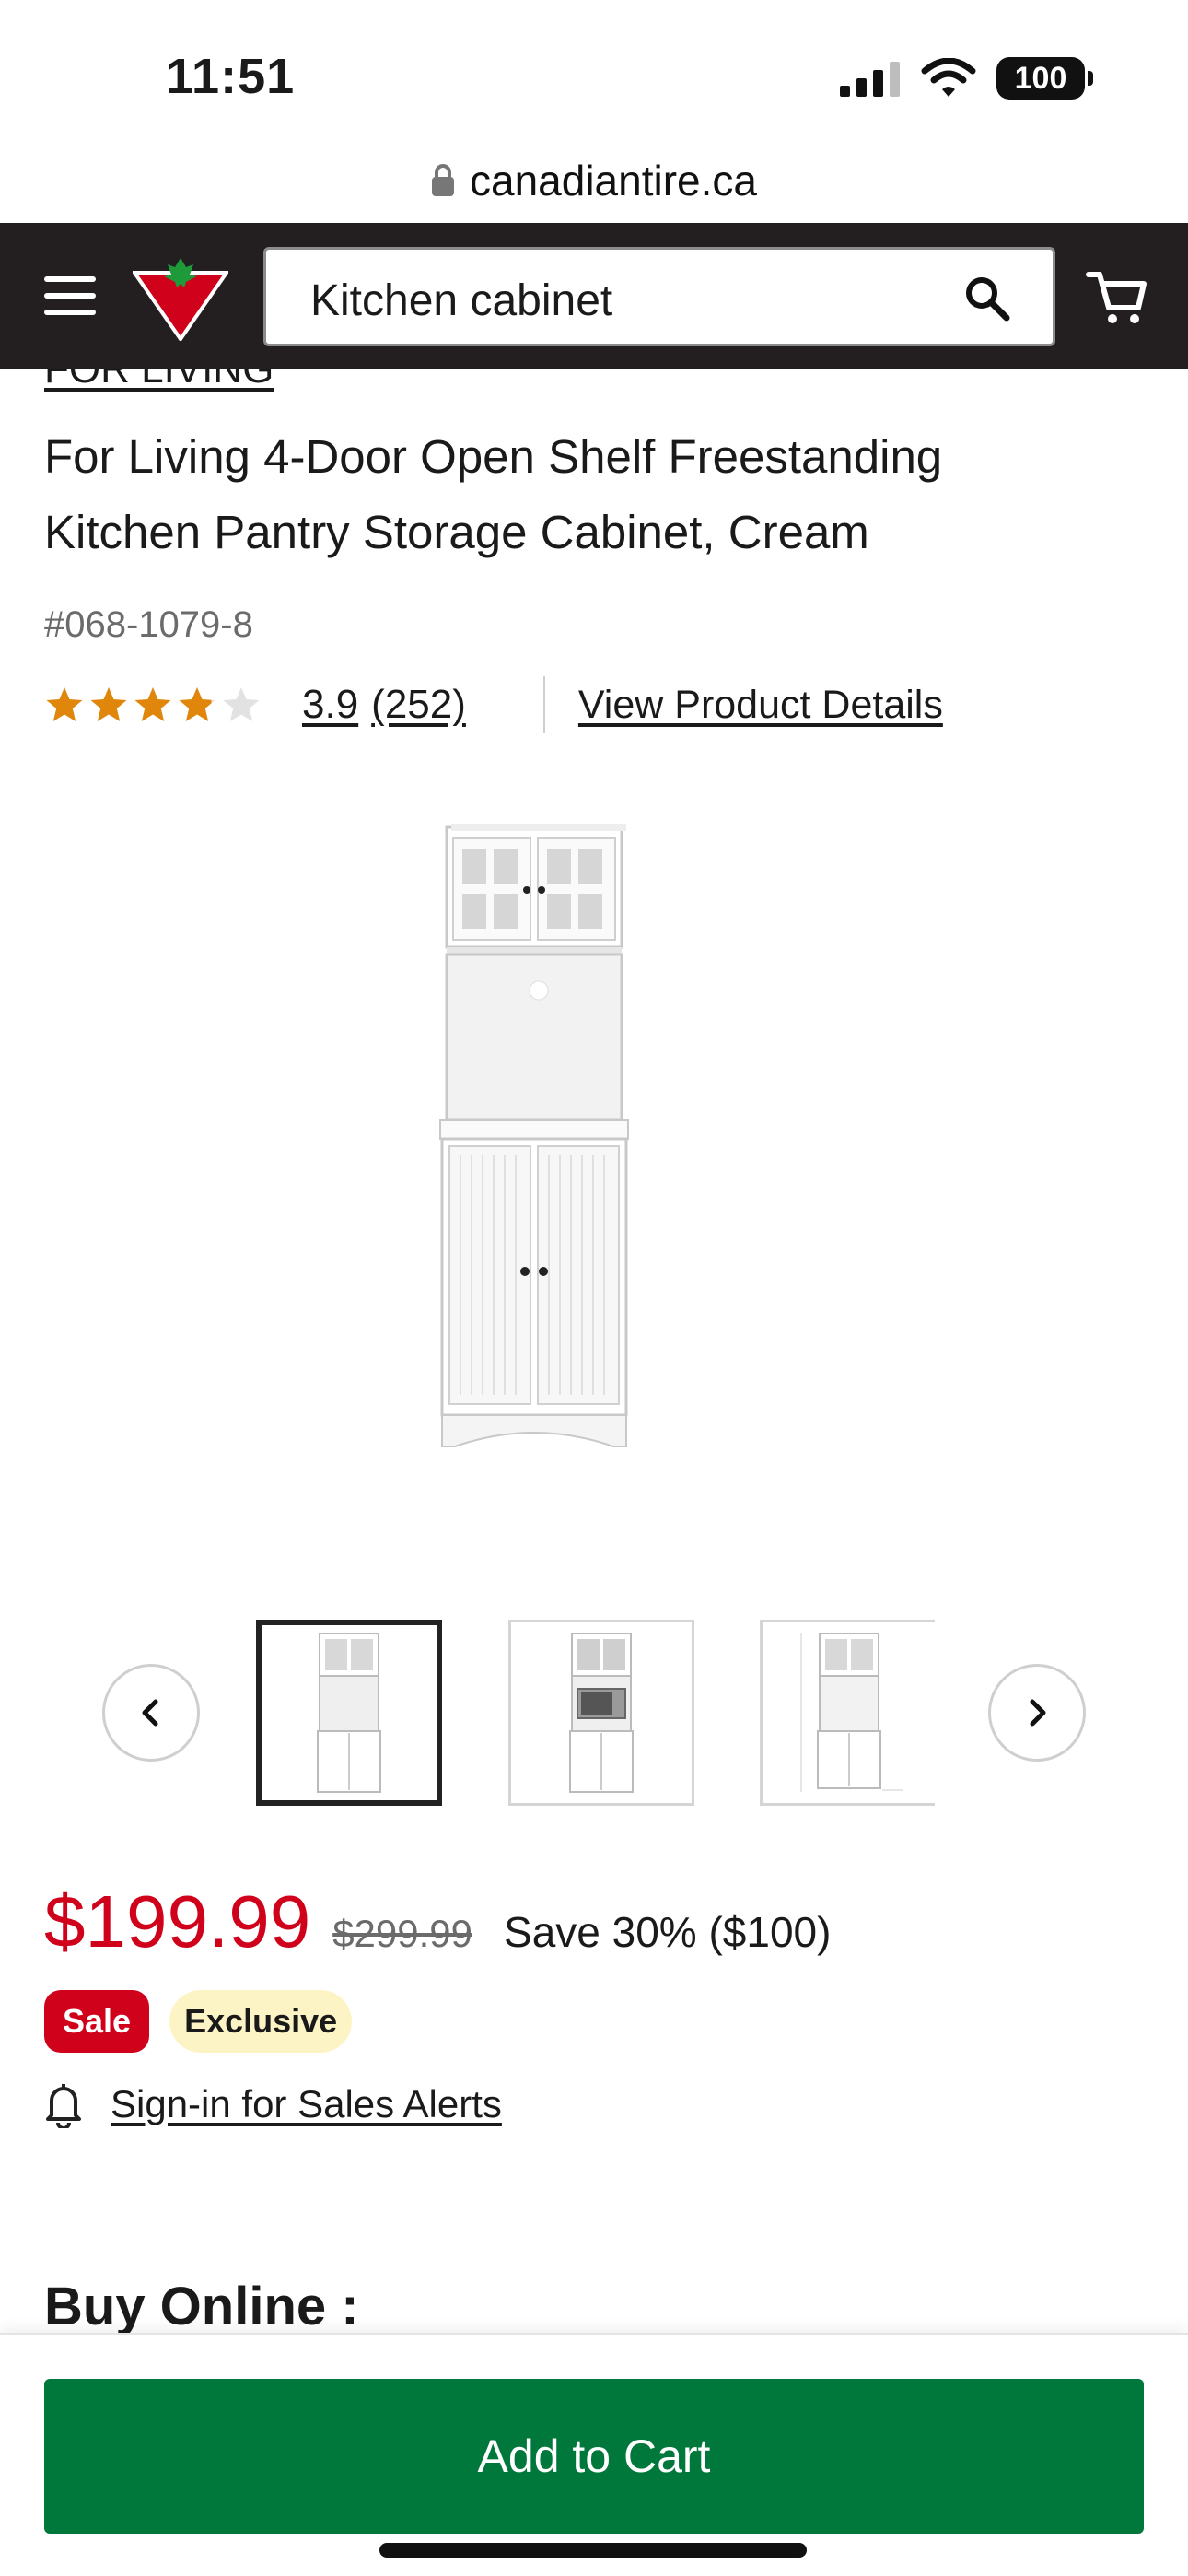  What do you see at coordinates (148, 624) in the screenshot?
I see `product-sku: #068-1079-8` at bounding box center [148, 624].